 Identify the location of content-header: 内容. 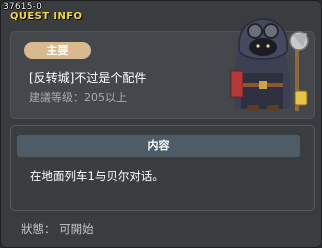
(158, 146).